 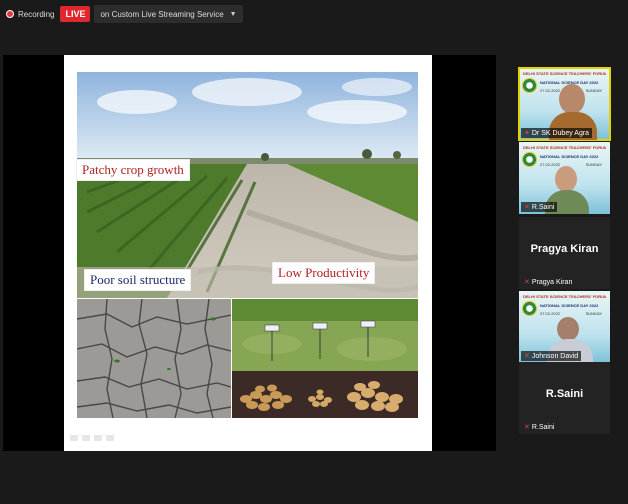 I want to click on participant-tile: R.Saini ✕ R.Saini, so click(x=564, y=398).